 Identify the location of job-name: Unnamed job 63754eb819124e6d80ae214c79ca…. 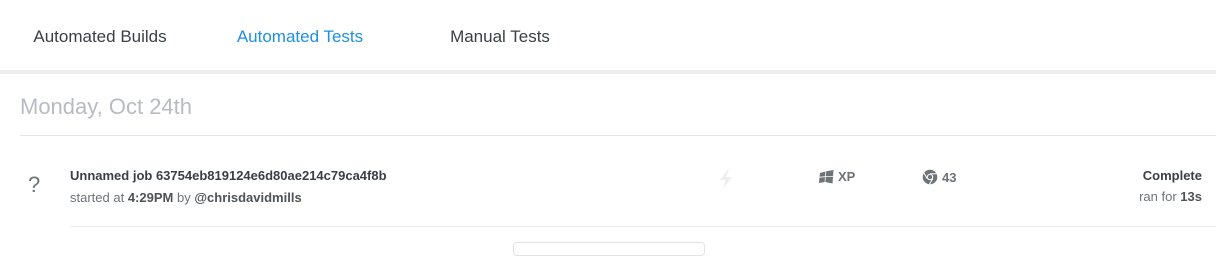
(228, 175).